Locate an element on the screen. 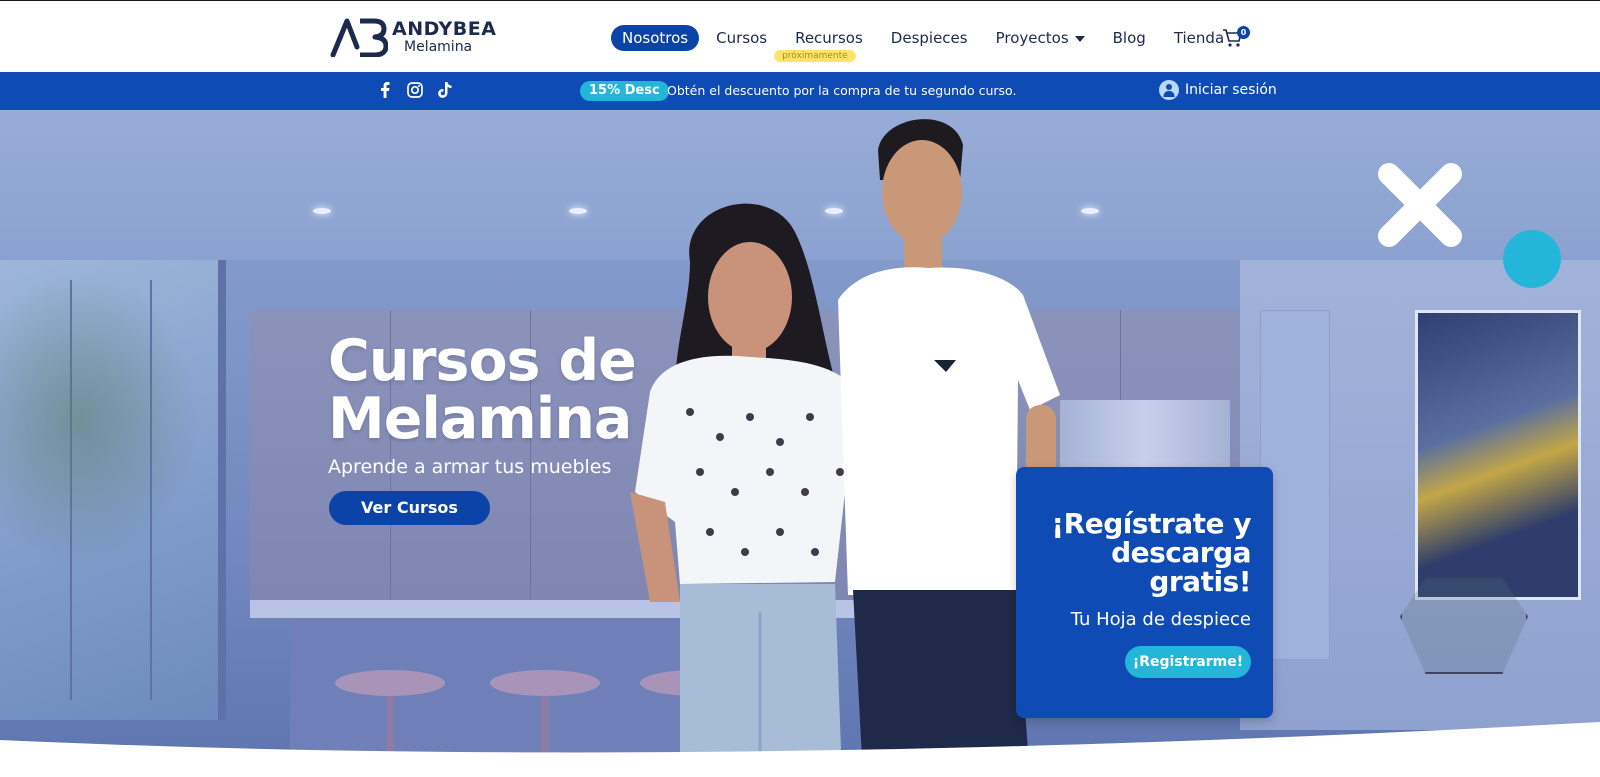  register-card-title: ¡Regístrate y descarga gratis! is located at coordinates (1151, 552).